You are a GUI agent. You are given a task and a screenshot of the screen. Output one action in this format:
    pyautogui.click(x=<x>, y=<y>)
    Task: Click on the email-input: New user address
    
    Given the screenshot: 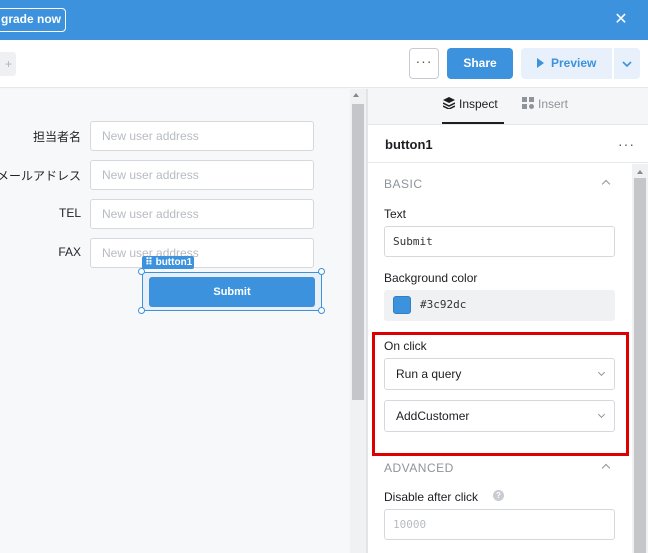 What is the action you would take?
    pyautogui.click(x=202, y=175)
    